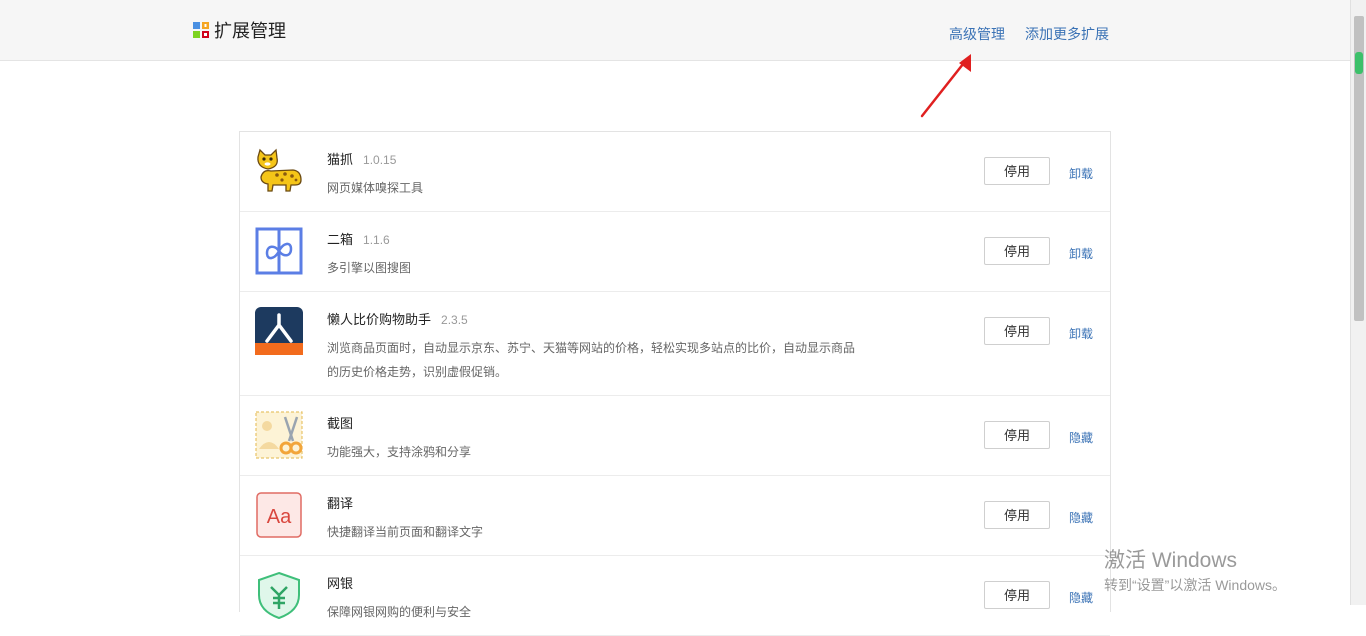 The image size is (1366, 636). What do you see at coordinates (397, 319) in the screenshot?
I see `extension-name: 懒人比价购物助手 2.3.5` at bounding box center [397, 319].